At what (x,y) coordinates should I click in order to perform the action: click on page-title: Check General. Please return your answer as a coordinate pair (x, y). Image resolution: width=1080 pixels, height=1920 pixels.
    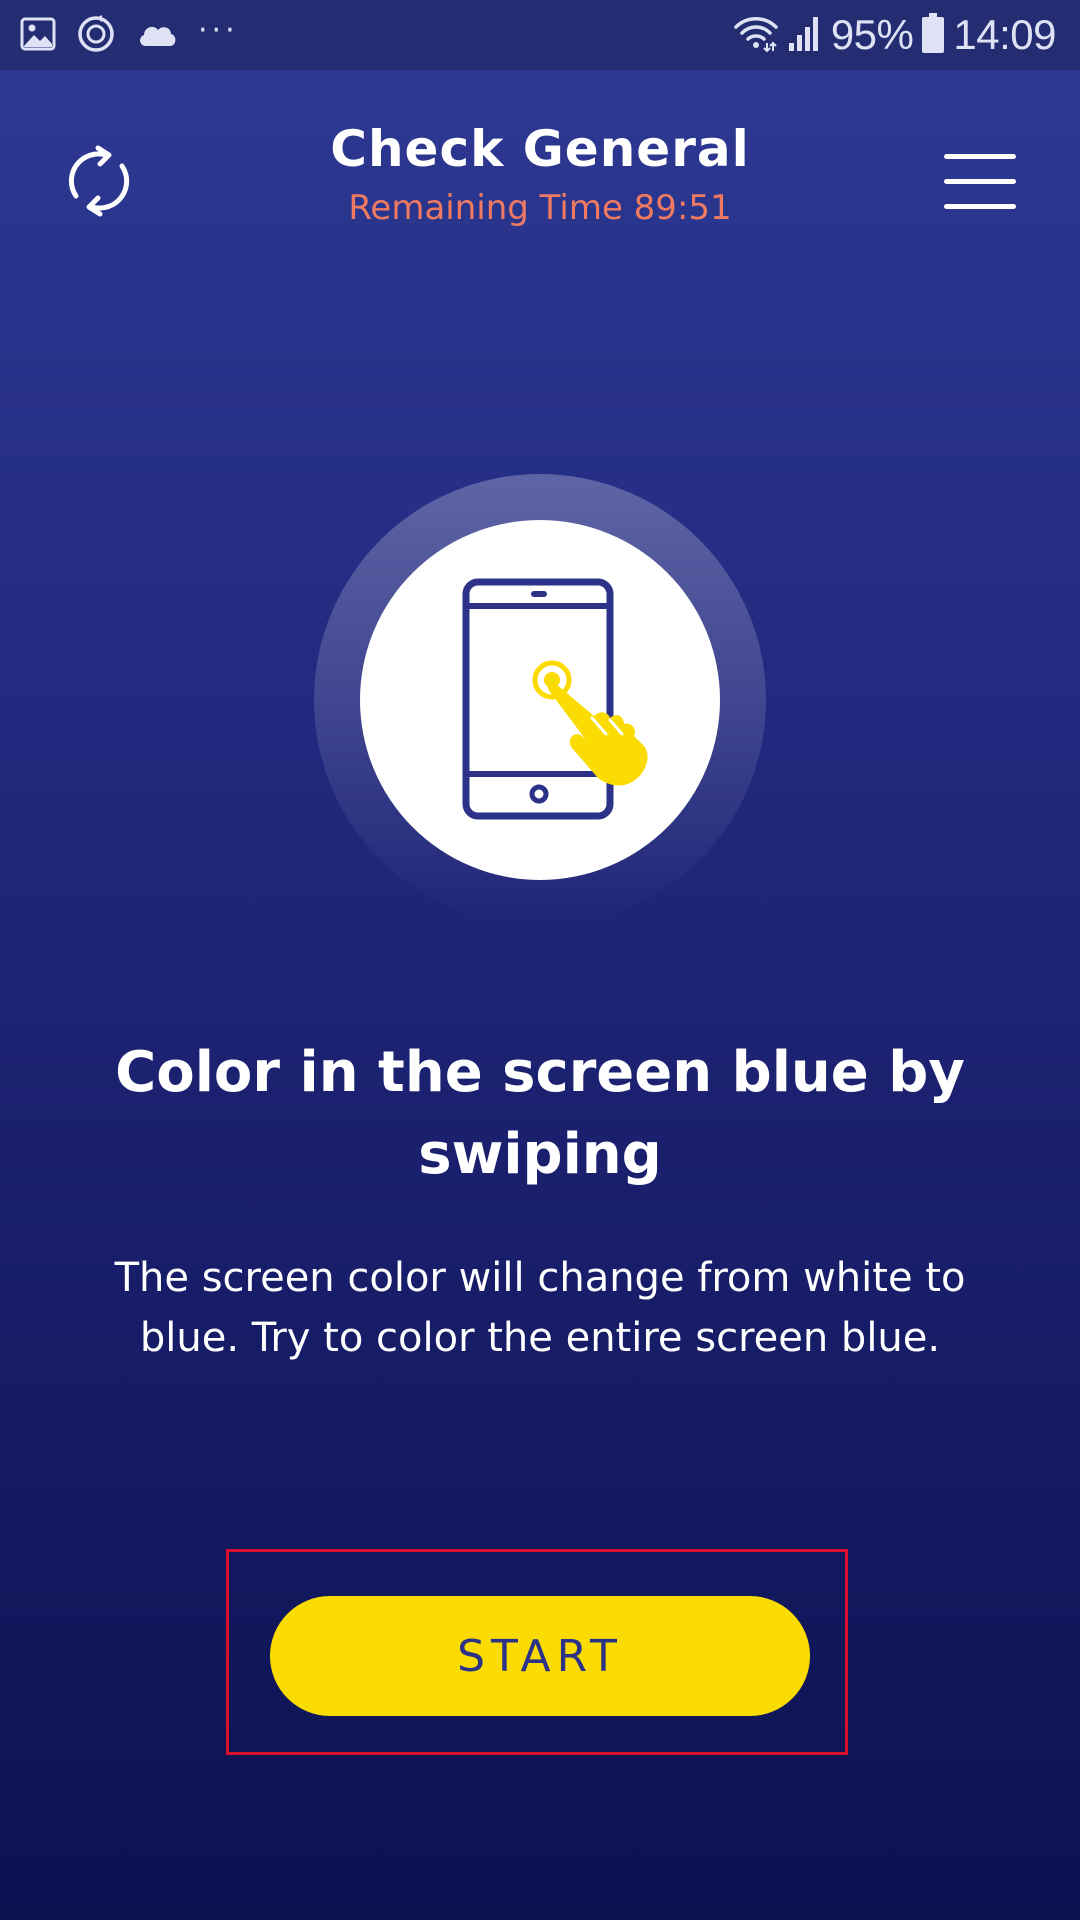
    Looking at the image, I should click on (540, 149).